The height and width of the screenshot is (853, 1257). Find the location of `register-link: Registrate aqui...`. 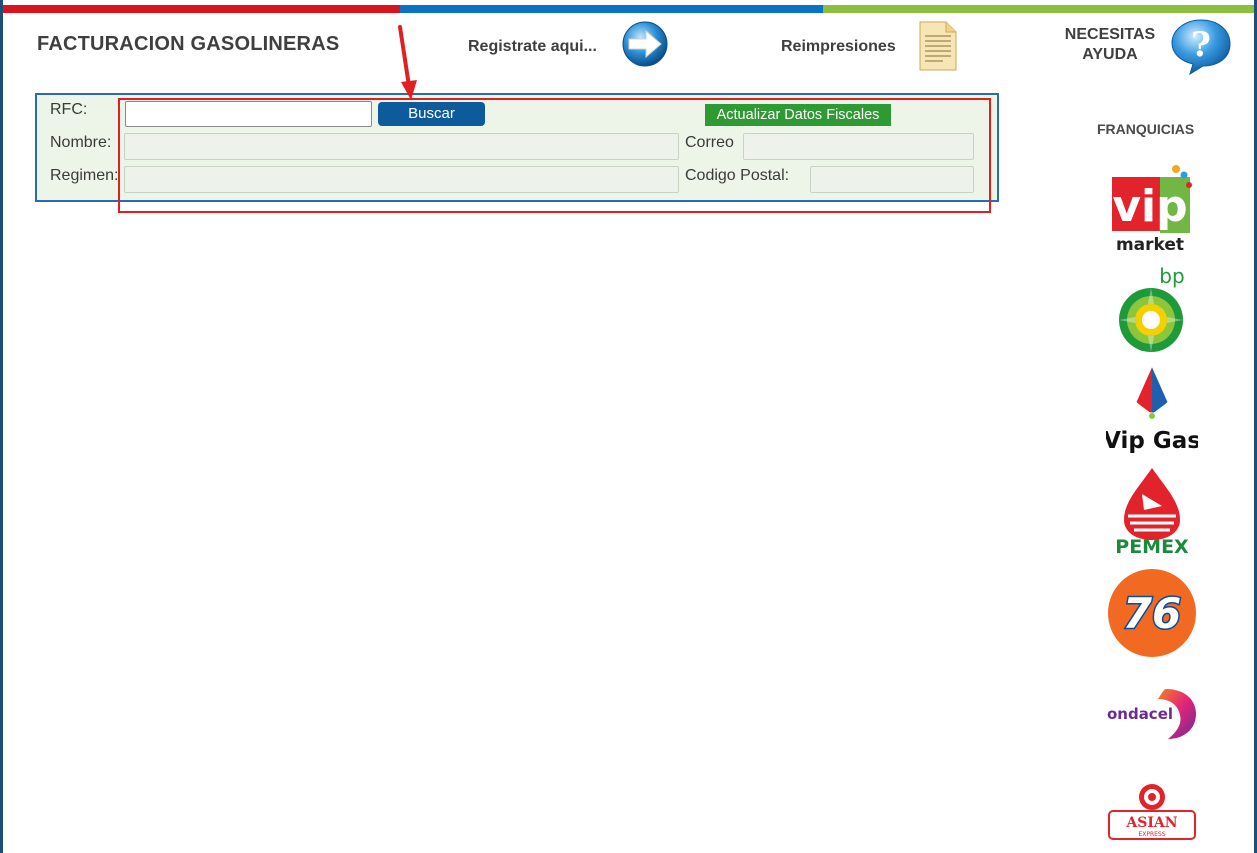

register-link: Registrate aqui... is located at coordinates (532, 47).